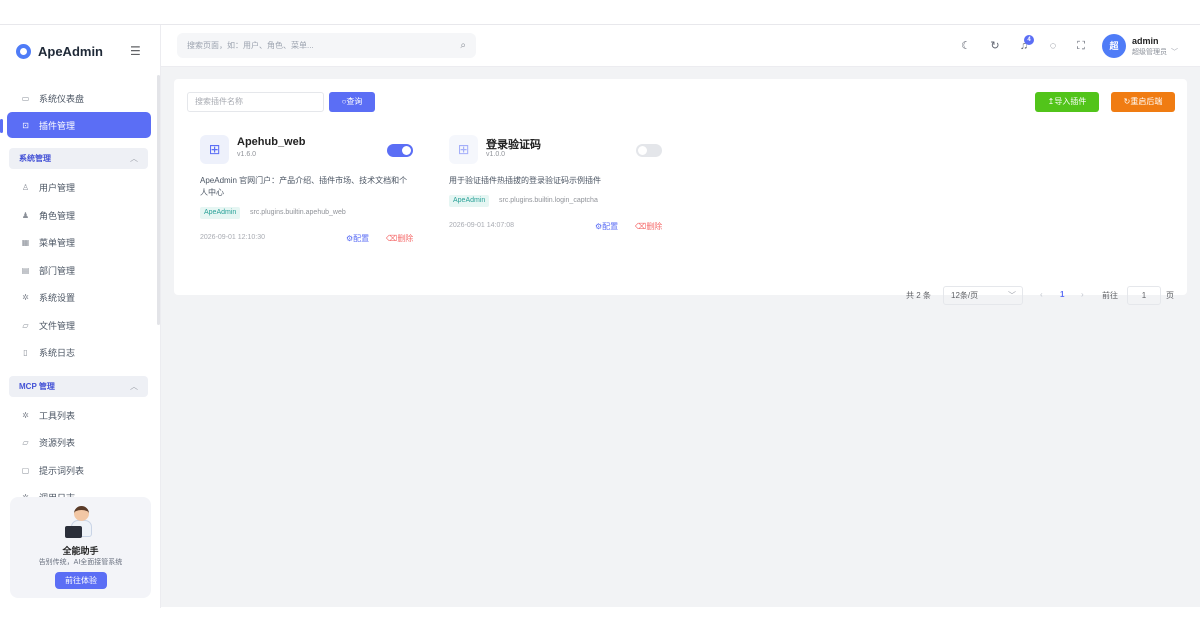 The width and height of the screenshot is (1200, 630). Describe the element at coordinates (79, 242) in the screenshot. I see `sidebar-item-menus: ▦ 菜单管理` at that location.